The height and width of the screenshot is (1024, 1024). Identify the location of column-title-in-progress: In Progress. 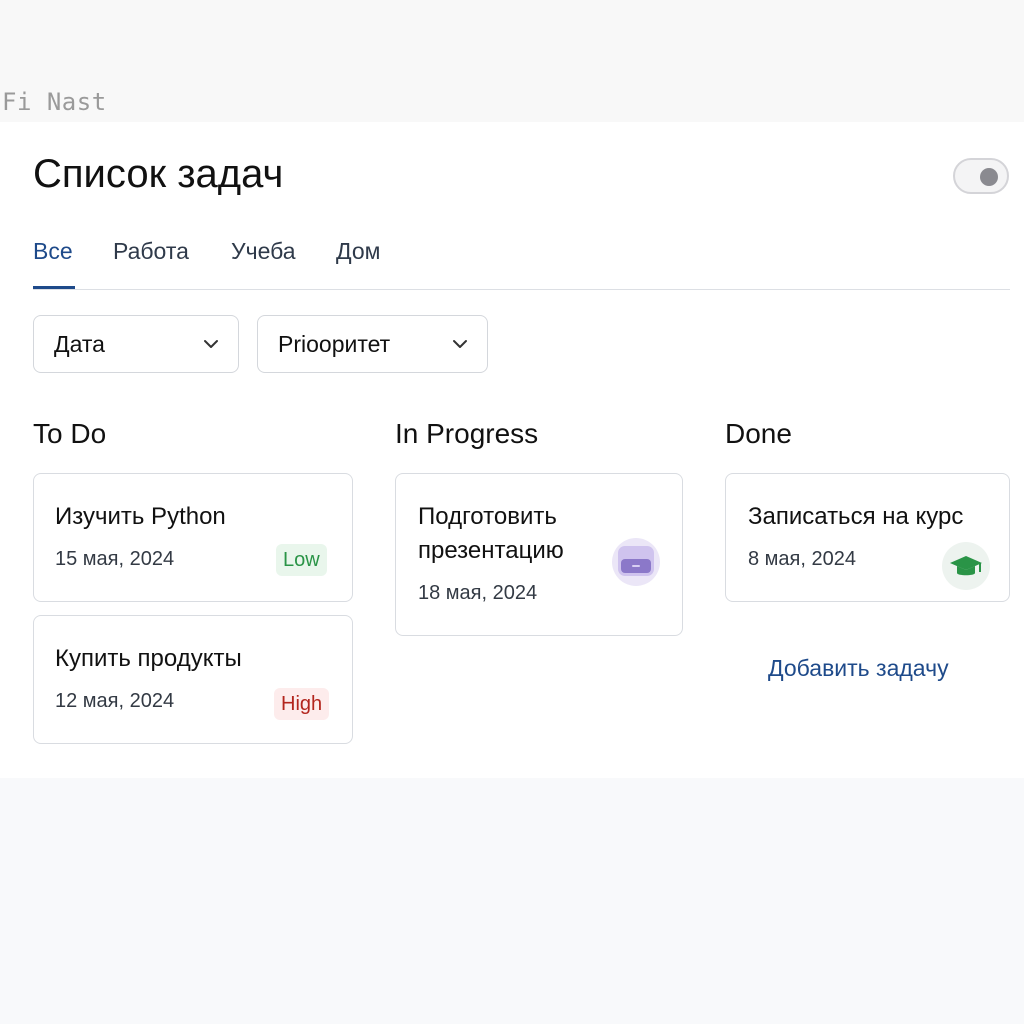
(467, 433).